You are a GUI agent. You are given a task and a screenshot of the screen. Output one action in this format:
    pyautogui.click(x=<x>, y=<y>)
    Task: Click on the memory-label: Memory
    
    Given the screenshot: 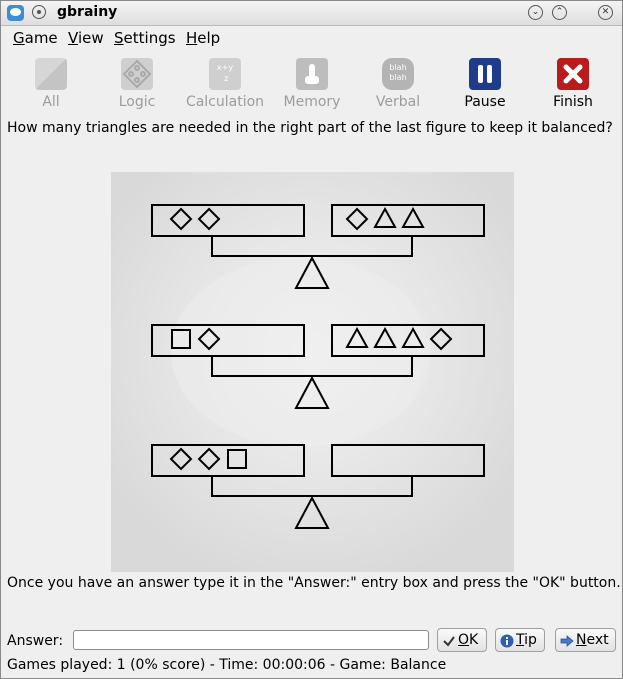 What is the action you would take?
    pyautogui.click(x=312, y=102)
    